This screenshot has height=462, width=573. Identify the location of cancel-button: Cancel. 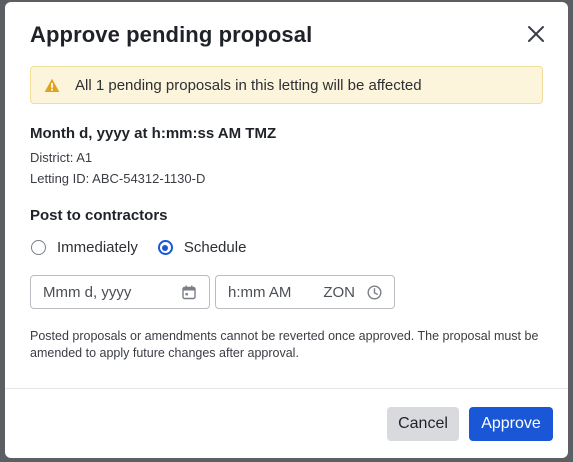
(423, 424).